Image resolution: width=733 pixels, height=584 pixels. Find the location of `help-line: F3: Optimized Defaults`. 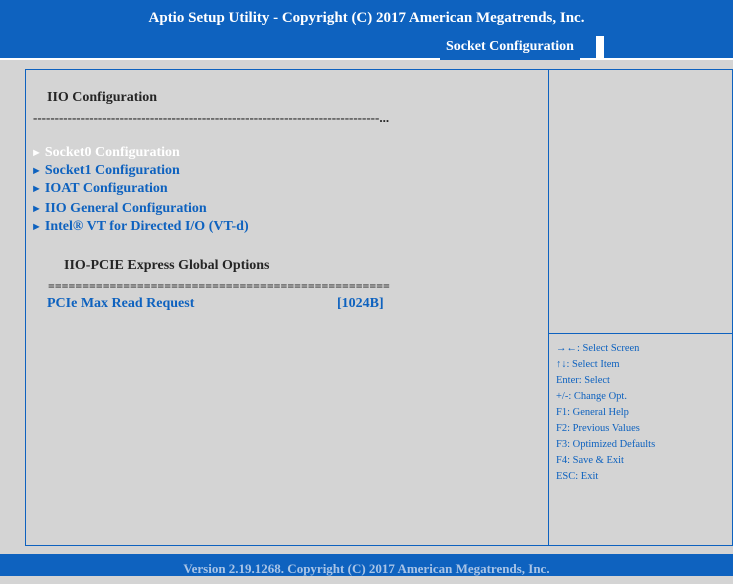

help-line: F3: Optimized Defaults is located at coordinates (606, 444).